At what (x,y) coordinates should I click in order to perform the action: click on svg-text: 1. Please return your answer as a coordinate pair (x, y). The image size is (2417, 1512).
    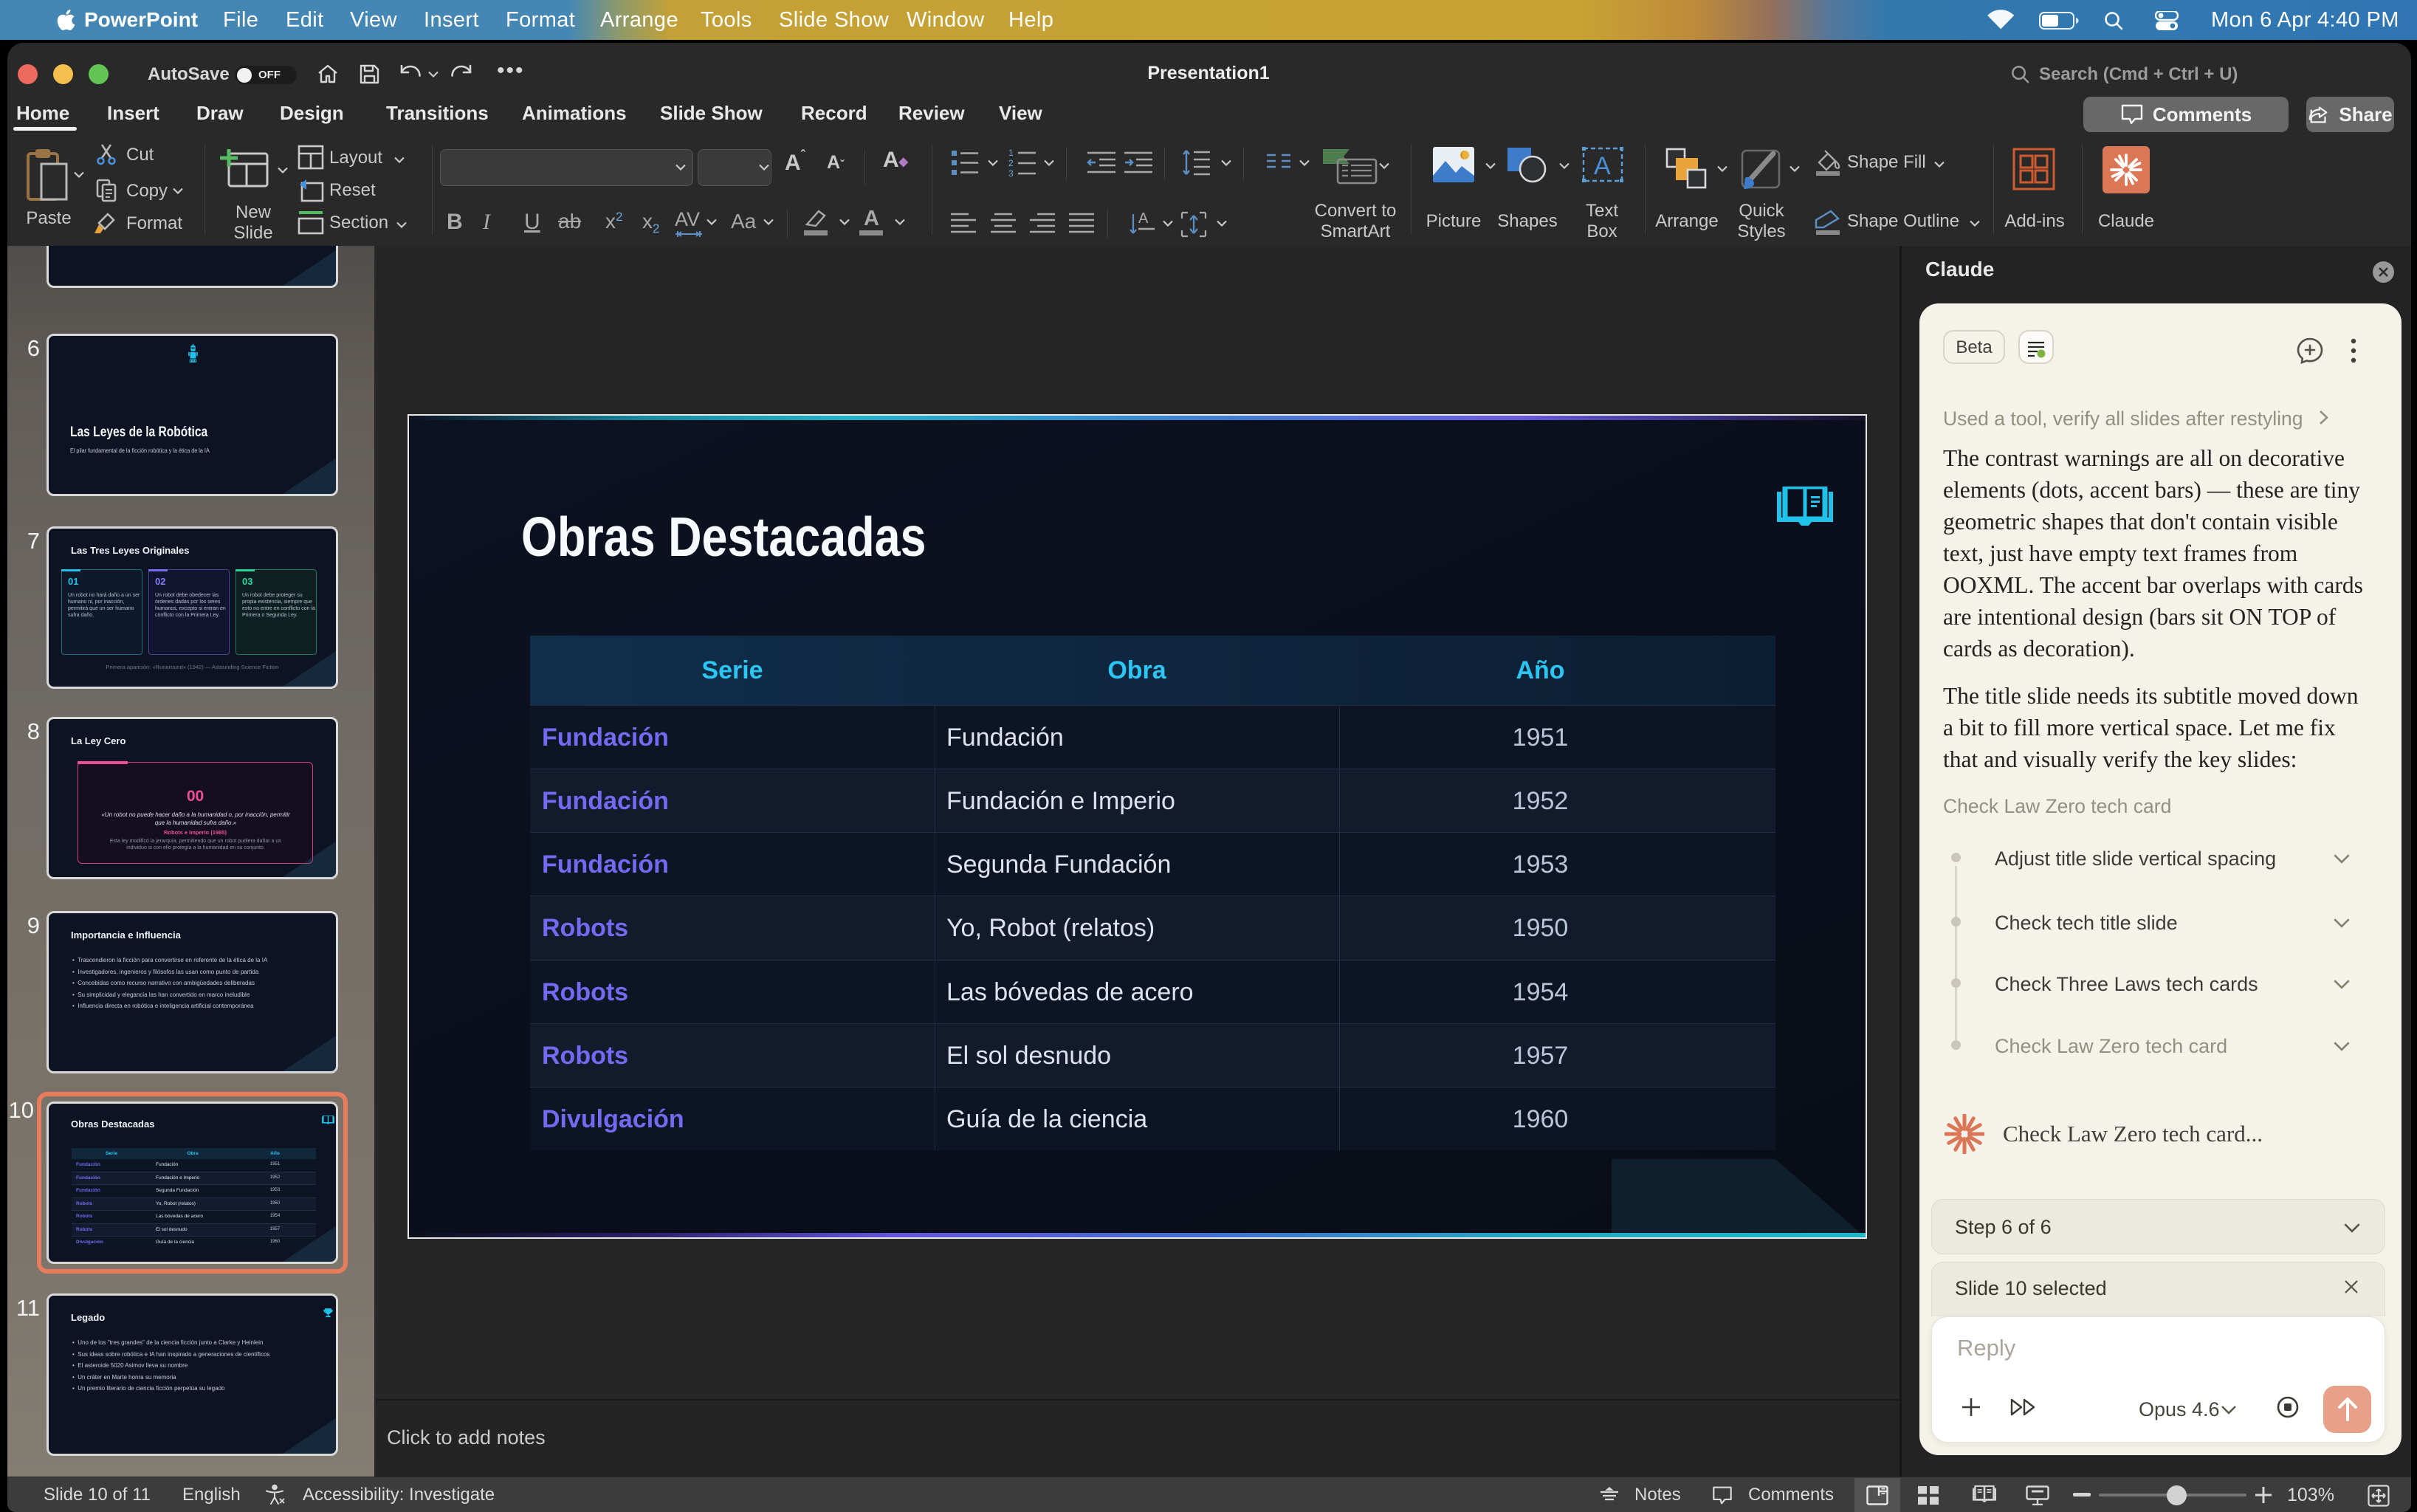
    Looking at the image, I should click on (1011, 153).